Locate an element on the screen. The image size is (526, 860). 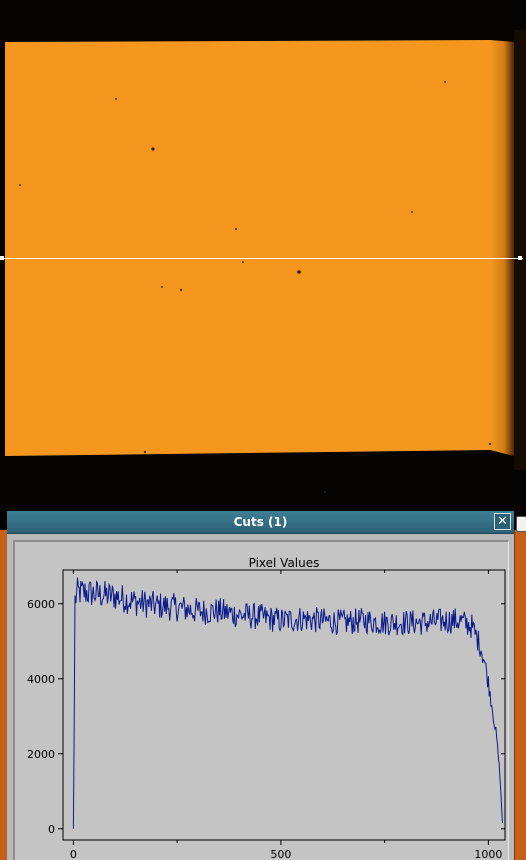
cut-line is located at coordinates (261, 258).